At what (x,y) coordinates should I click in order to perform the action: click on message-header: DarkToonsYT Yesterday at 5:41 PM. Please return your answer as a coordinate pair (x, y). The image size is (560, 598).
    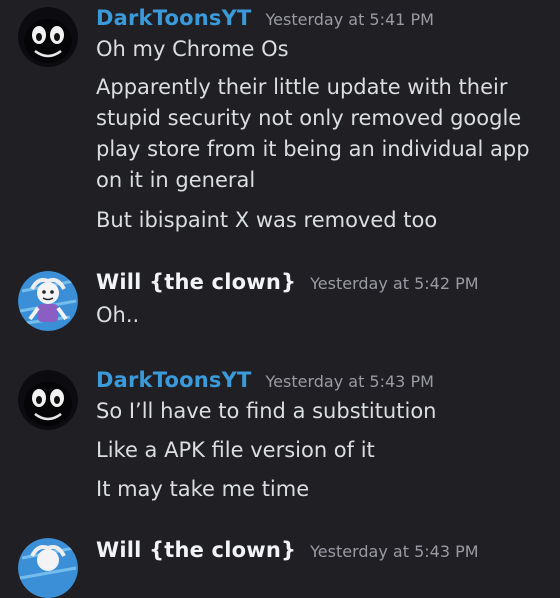
    Looking at the image, I should click on (265, 18).